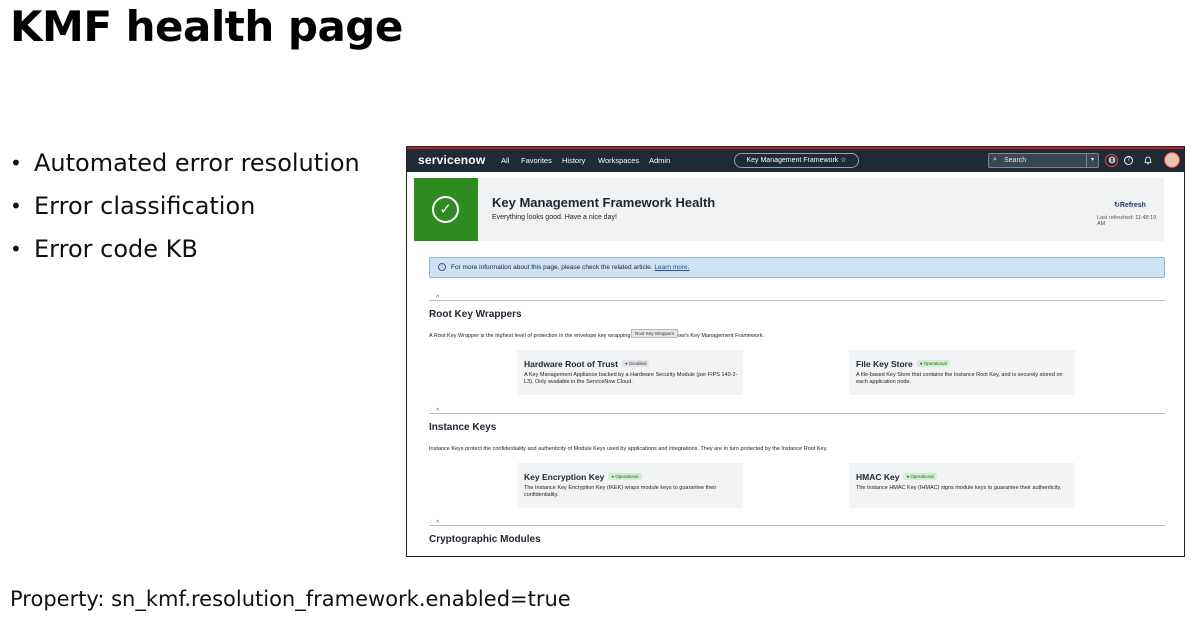 The width and height of the screenshot is (1200, 626). Describe the element at coordinates (1130, 205) in the screenshot. I see `refresh-button: ↻Refresh` at that location.